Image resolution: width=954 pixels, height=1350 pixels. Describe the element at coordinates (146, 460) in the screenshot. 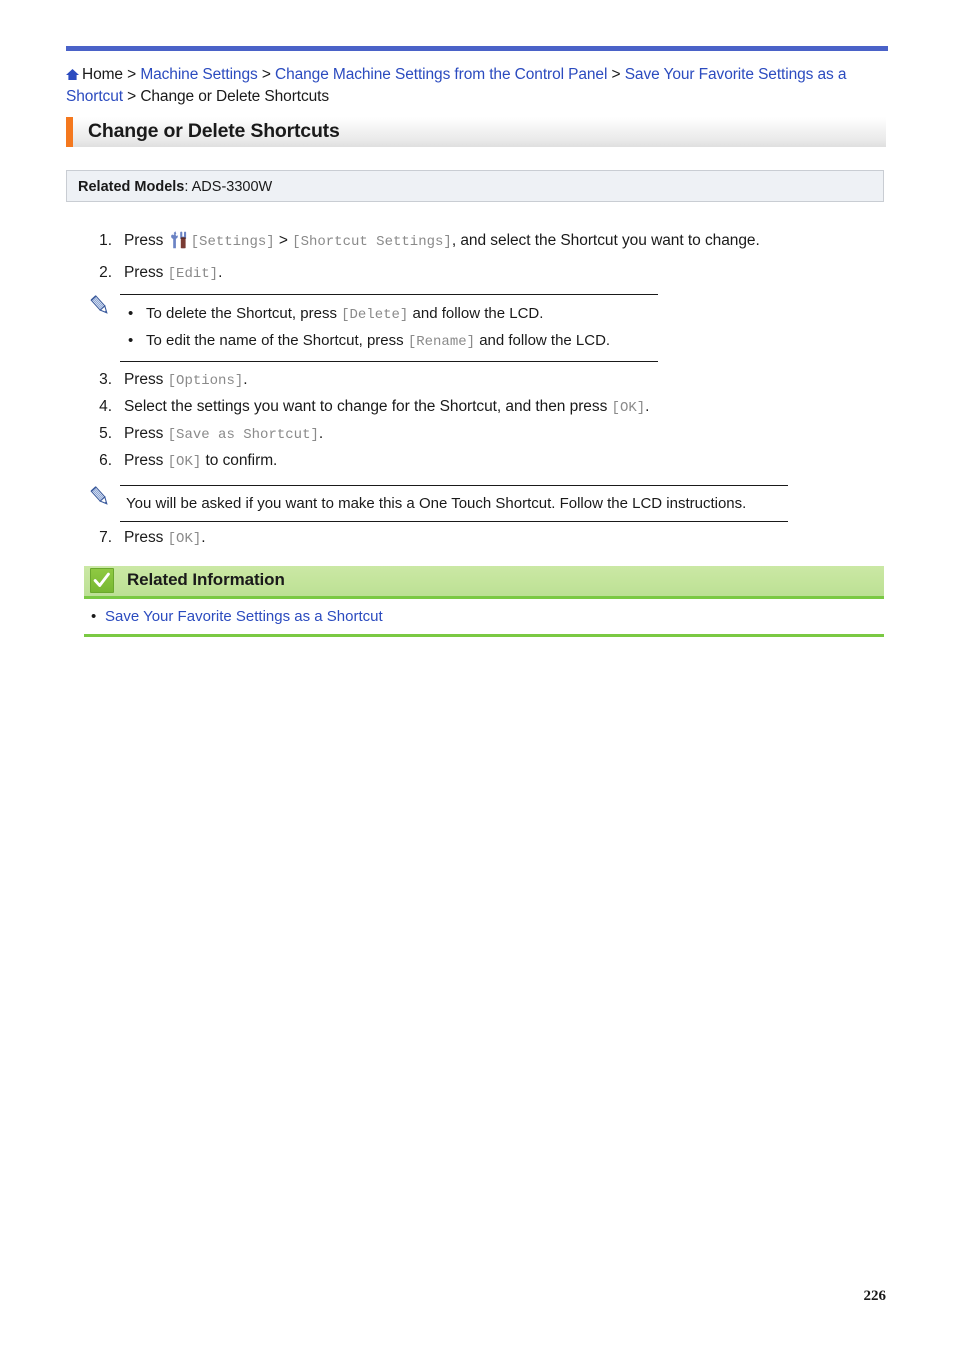

I see `step-6-text-a: Press` at that location.